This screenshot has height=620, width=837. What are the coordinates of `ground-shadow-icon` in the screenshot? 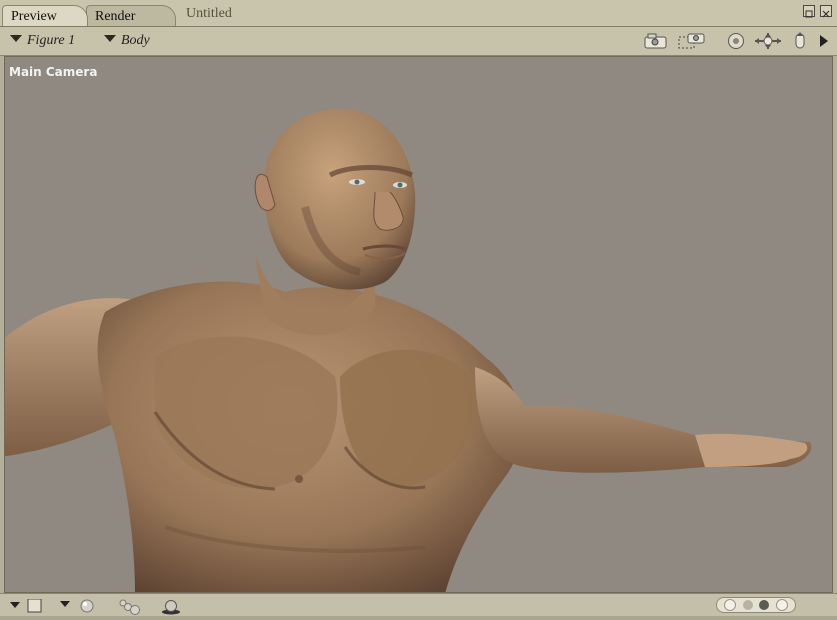 It's located at (171, 607).